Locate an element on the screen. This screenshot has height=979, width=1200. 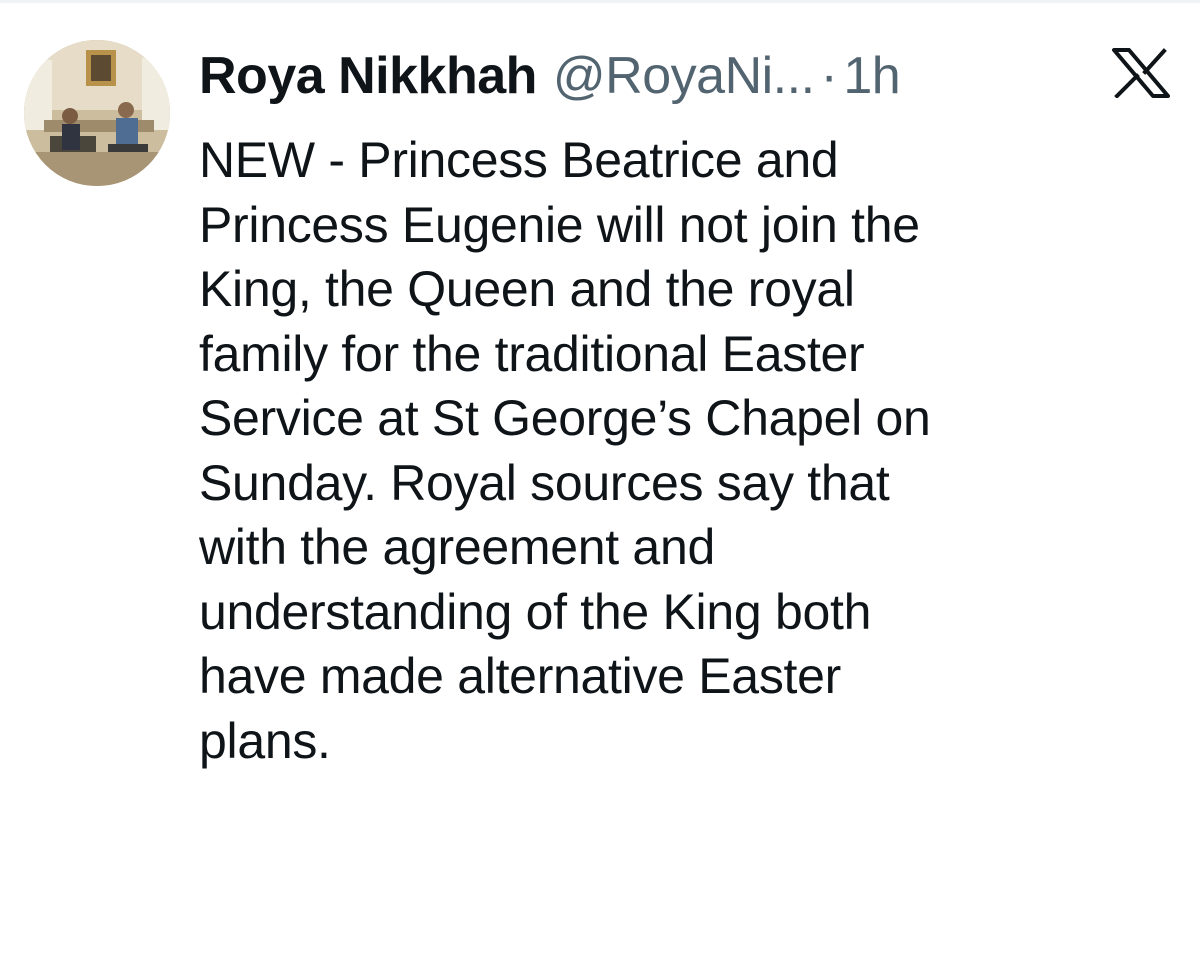
display-name: Roya Nikkhah is located at coordinates (368, 76).